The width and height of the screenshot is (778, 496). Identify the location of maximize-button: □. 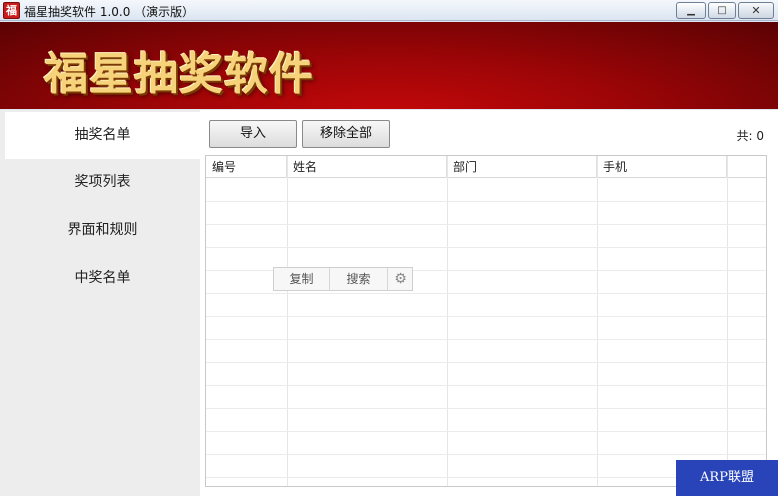
(722, 10).